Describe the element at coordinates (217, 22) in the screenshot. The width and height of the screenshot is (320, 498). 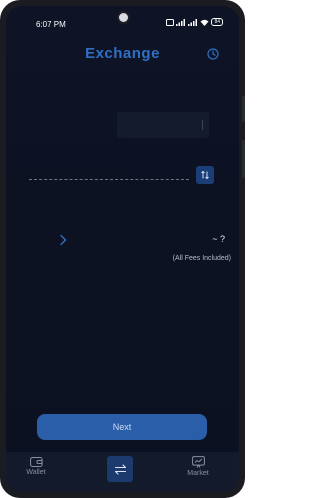
I see `battery-icon: 84` at that location.